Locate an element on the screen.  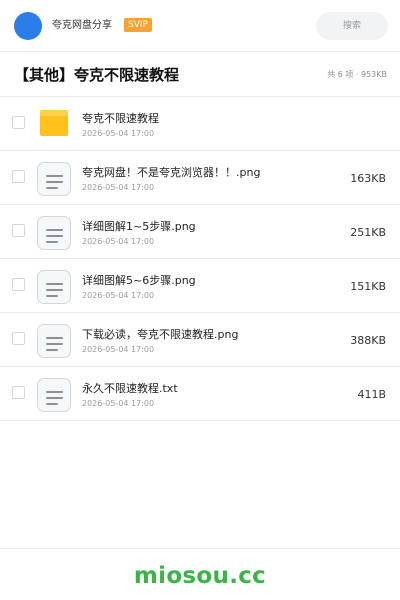
search-button: 搜索 is located at coordinates (352, 26).